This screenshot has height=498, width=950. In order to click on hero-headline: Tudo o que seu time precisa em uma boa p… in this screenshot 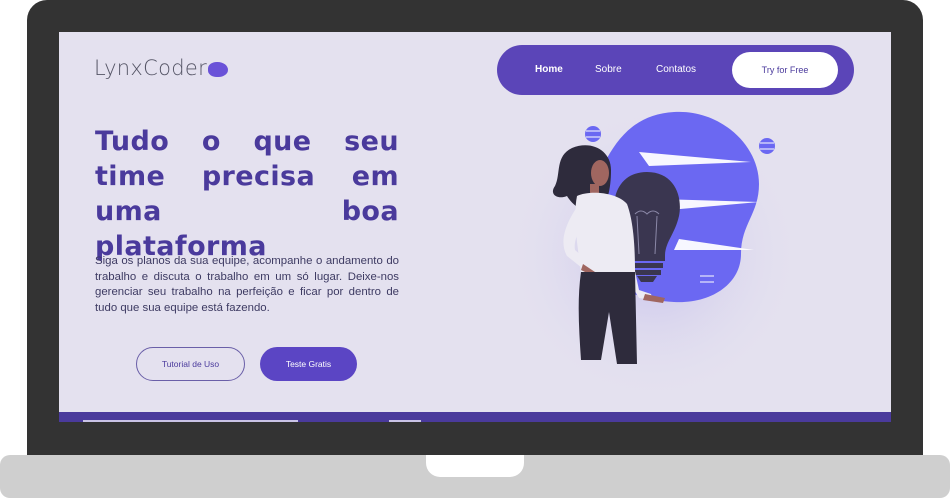, I will do `click(247, 194)`.